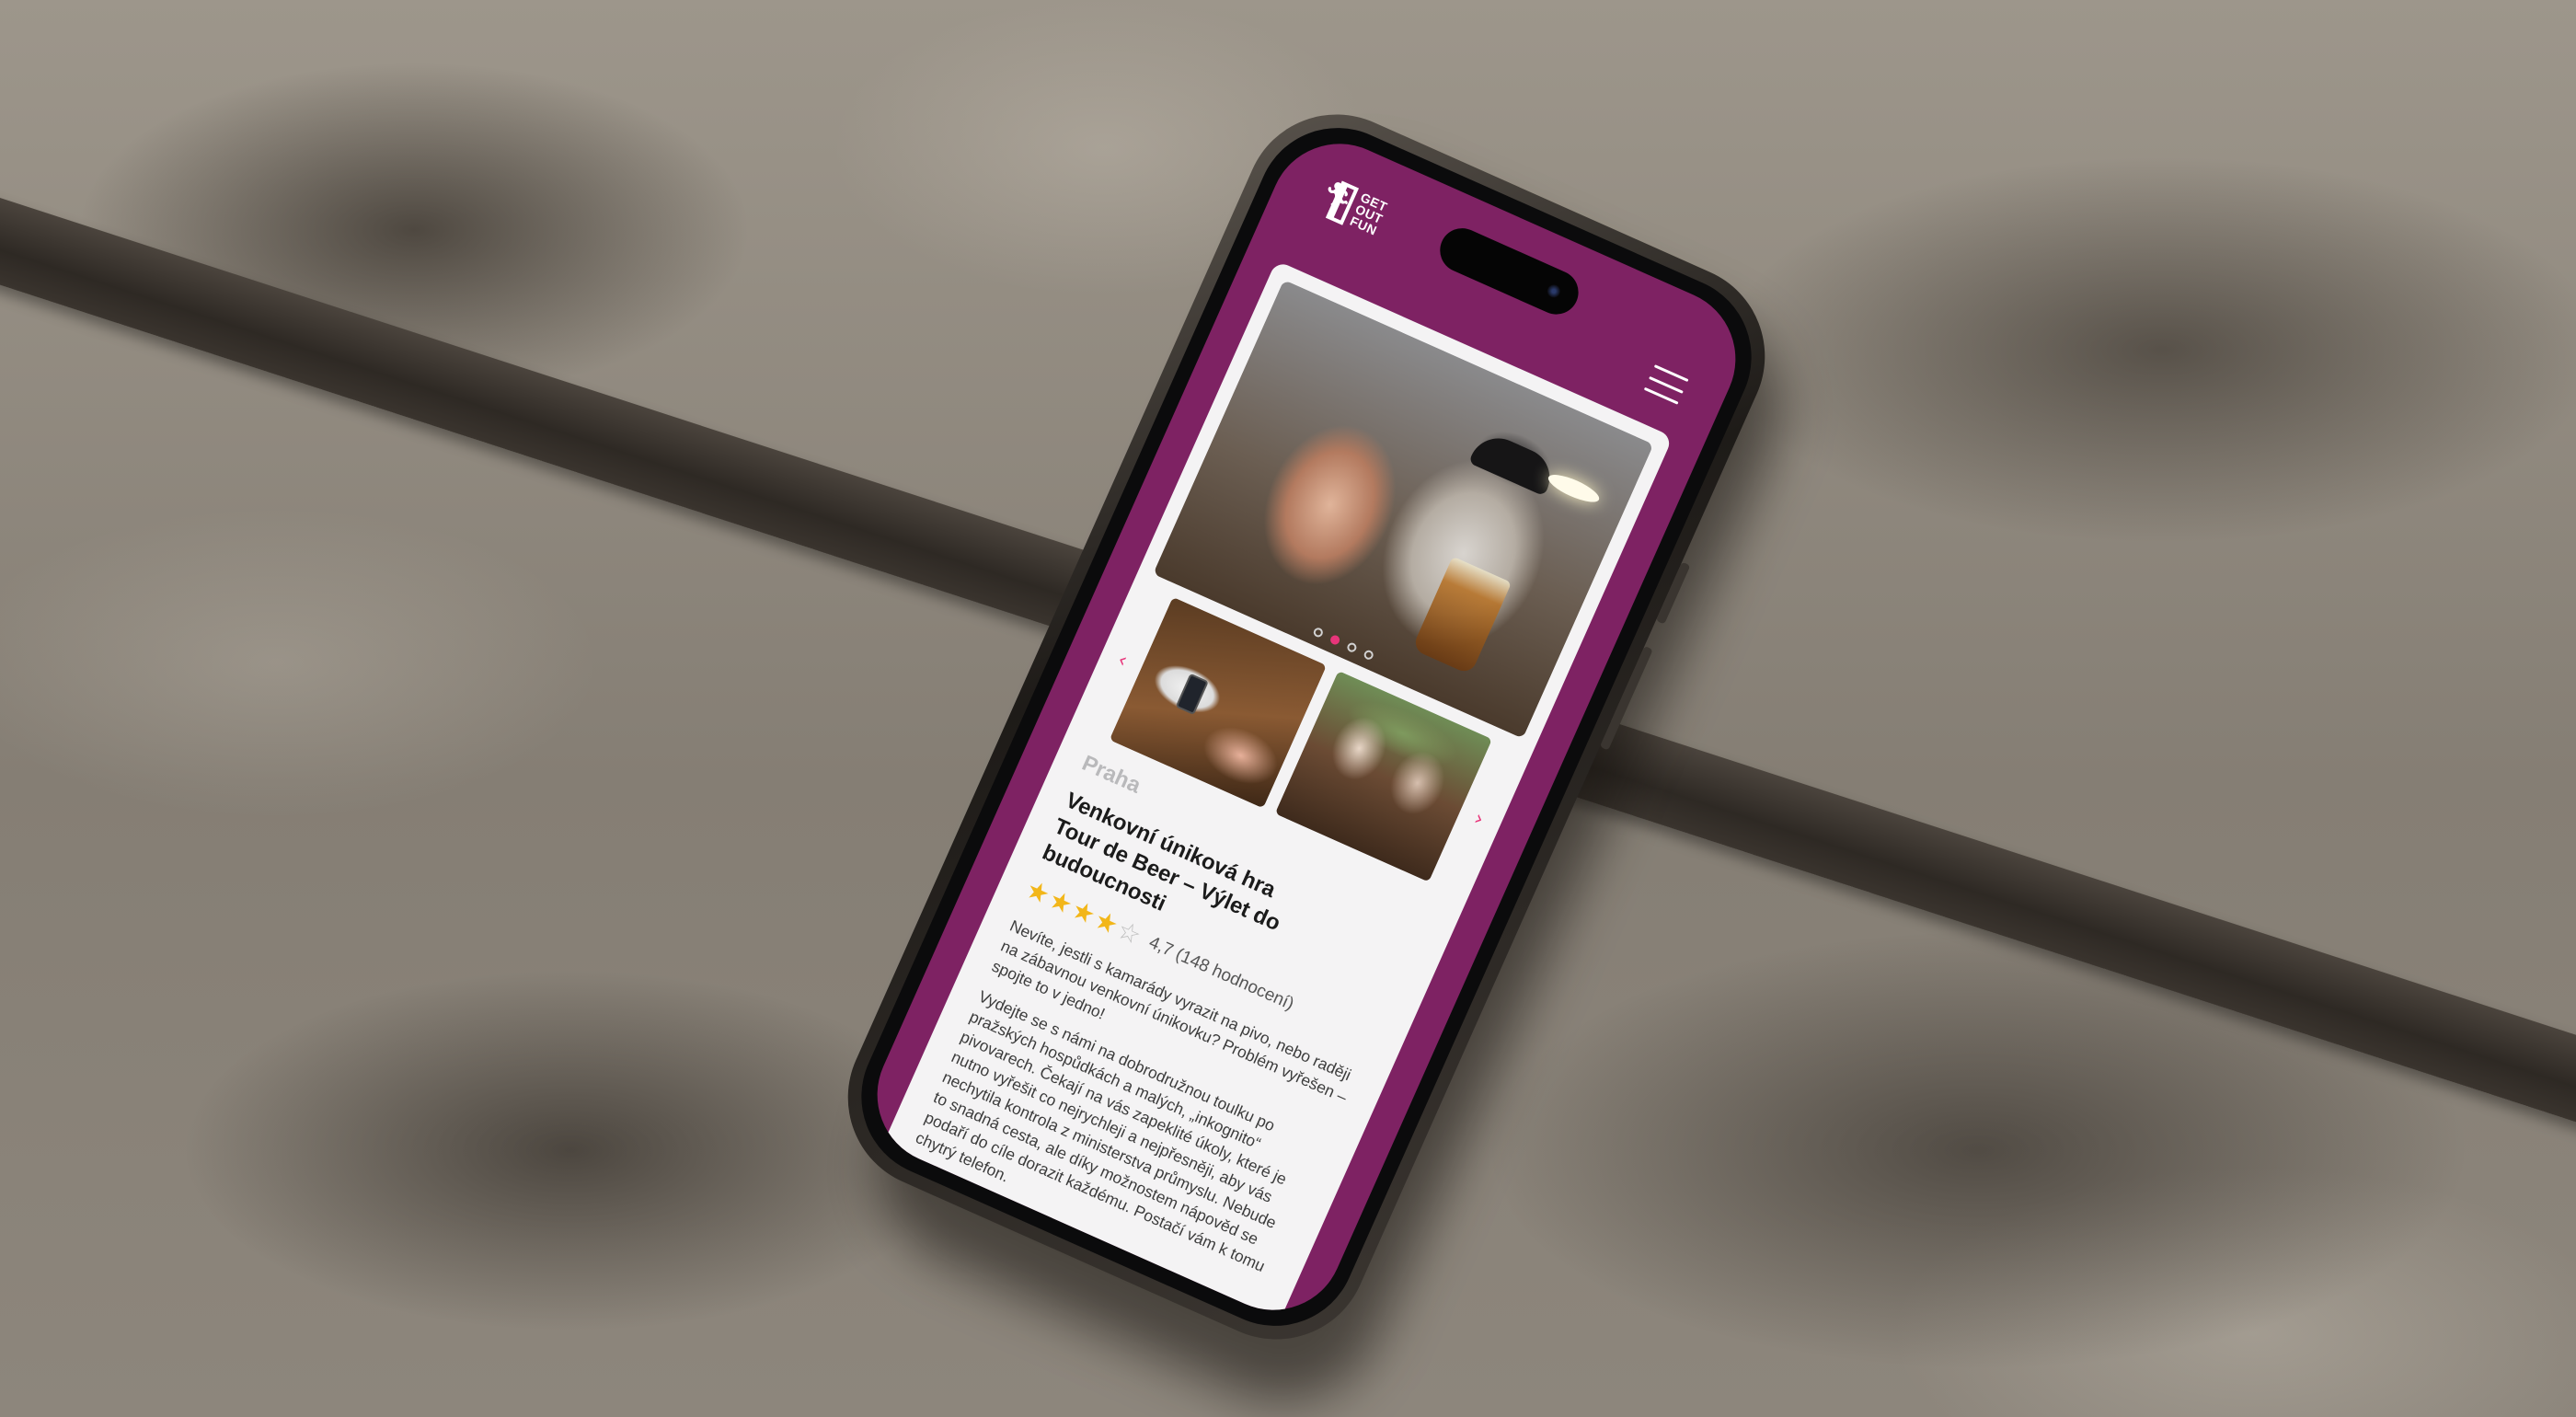 The width and height of the screenshot is (2576, 1417). I want to click on dynamic-island, so click(1509, 271).